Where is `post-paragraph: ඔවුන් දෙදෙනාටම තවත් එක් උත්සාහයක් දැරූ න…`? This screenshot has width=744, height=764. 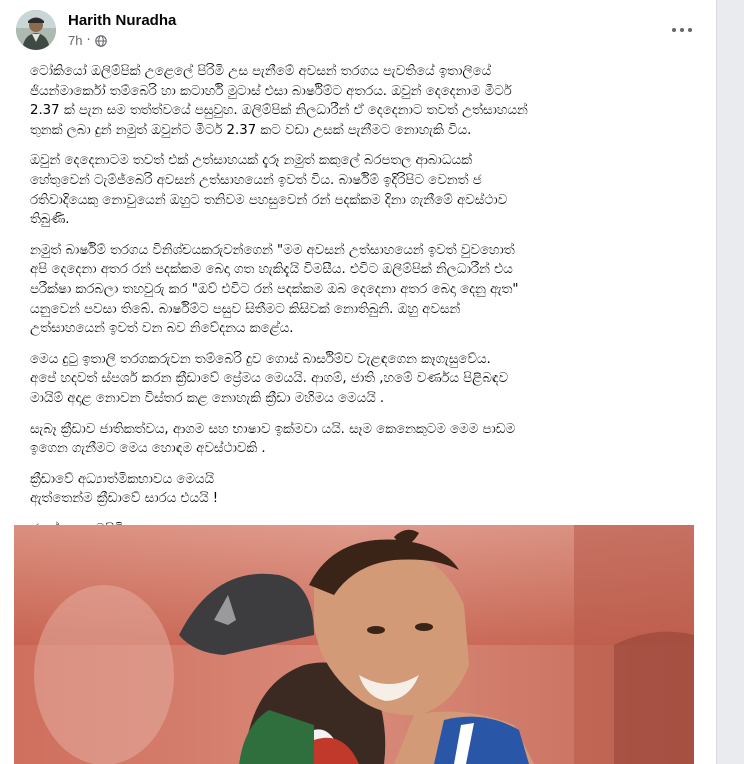 post-paragraph: ඔවුන් දෙදෙනාටම තවත් එක් උත්සාහයක් දැරූ න… is located at coordinates (269, 190).